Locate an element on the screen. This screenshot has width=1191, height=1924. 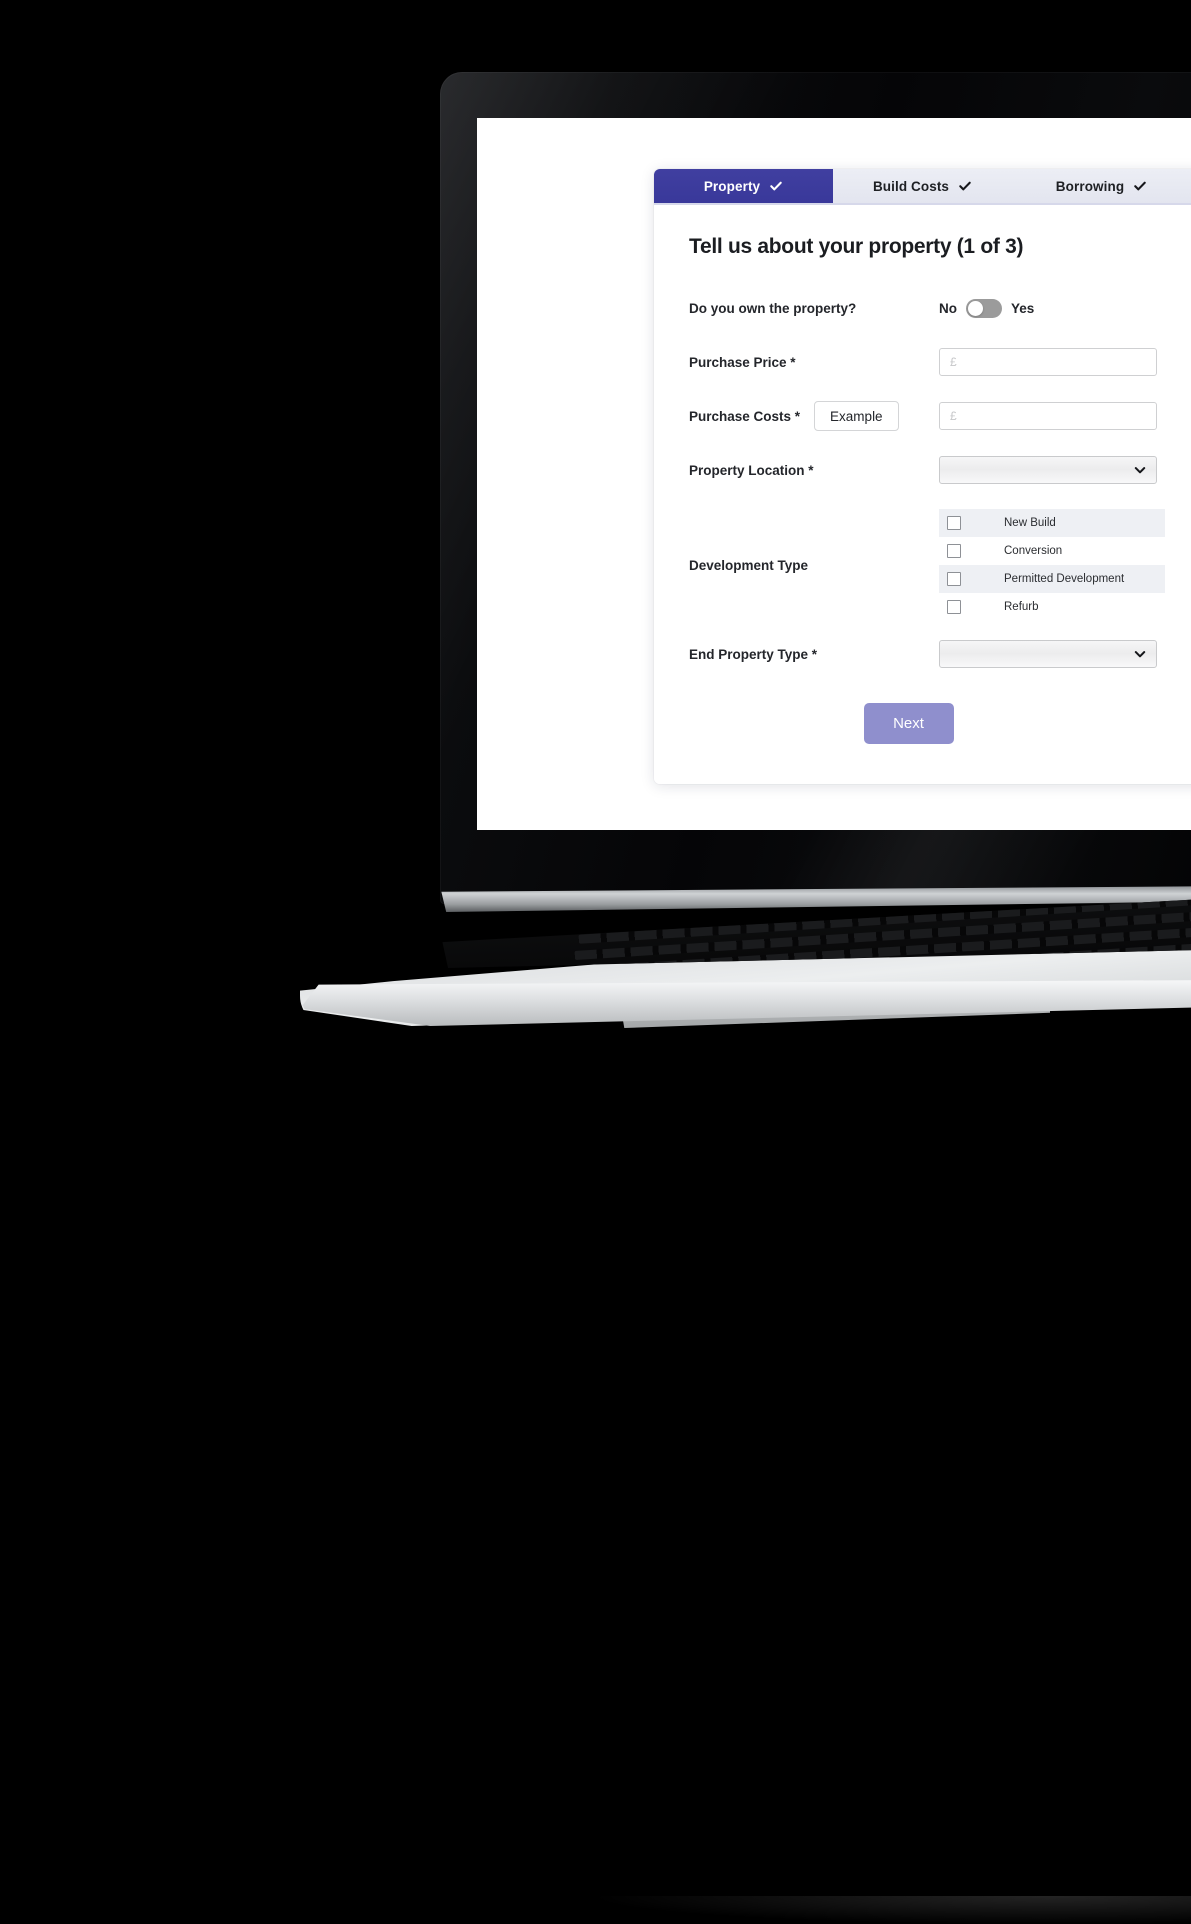
checkbox-row-new-build: New Build is located at coordinates (1052, 523).